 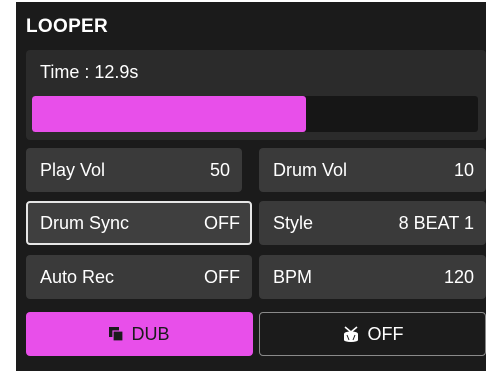 What do you see at coordinates (89, 72) in the screenshot?
I see `time-label: Time : 12.9s` at bounding box center [89, 72].